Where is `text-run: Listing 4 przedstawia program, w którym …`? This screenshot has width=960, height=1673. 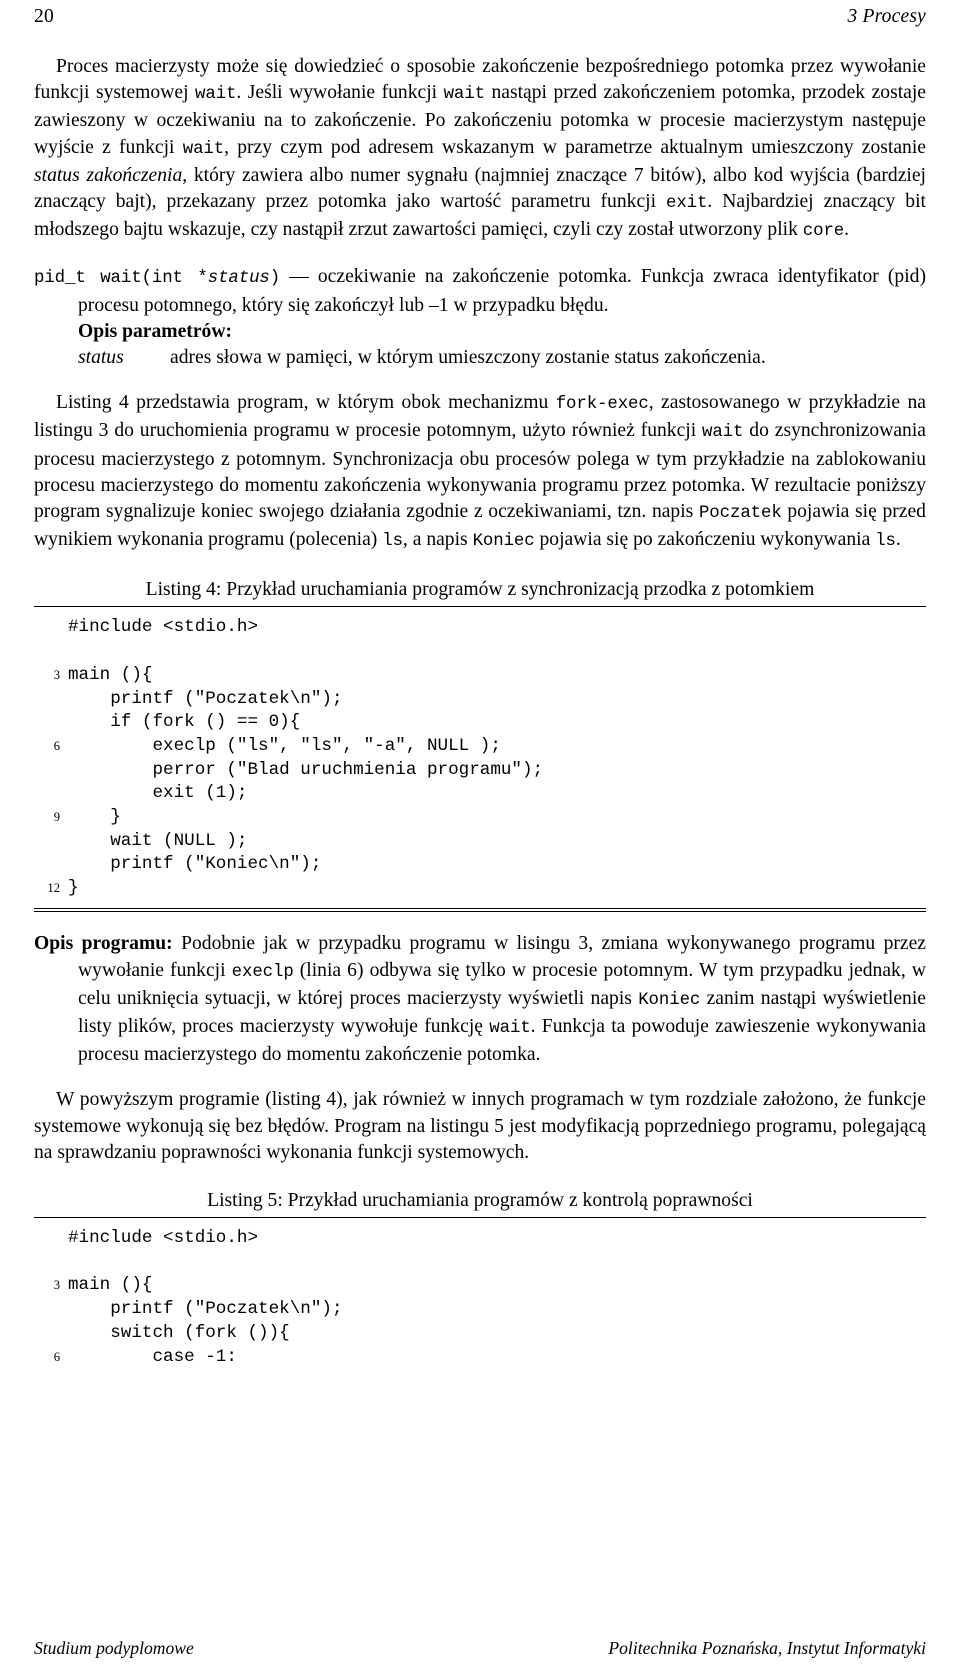 text-run: Listing 4 przedstawia program, w którym … is located at coordinates (306, 403).